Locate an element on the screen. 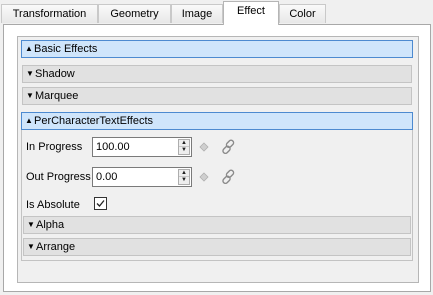 The image size is (433, 295). out-progress-spin-buttons: ▲ ▼ is located at coordinates (184, 177).